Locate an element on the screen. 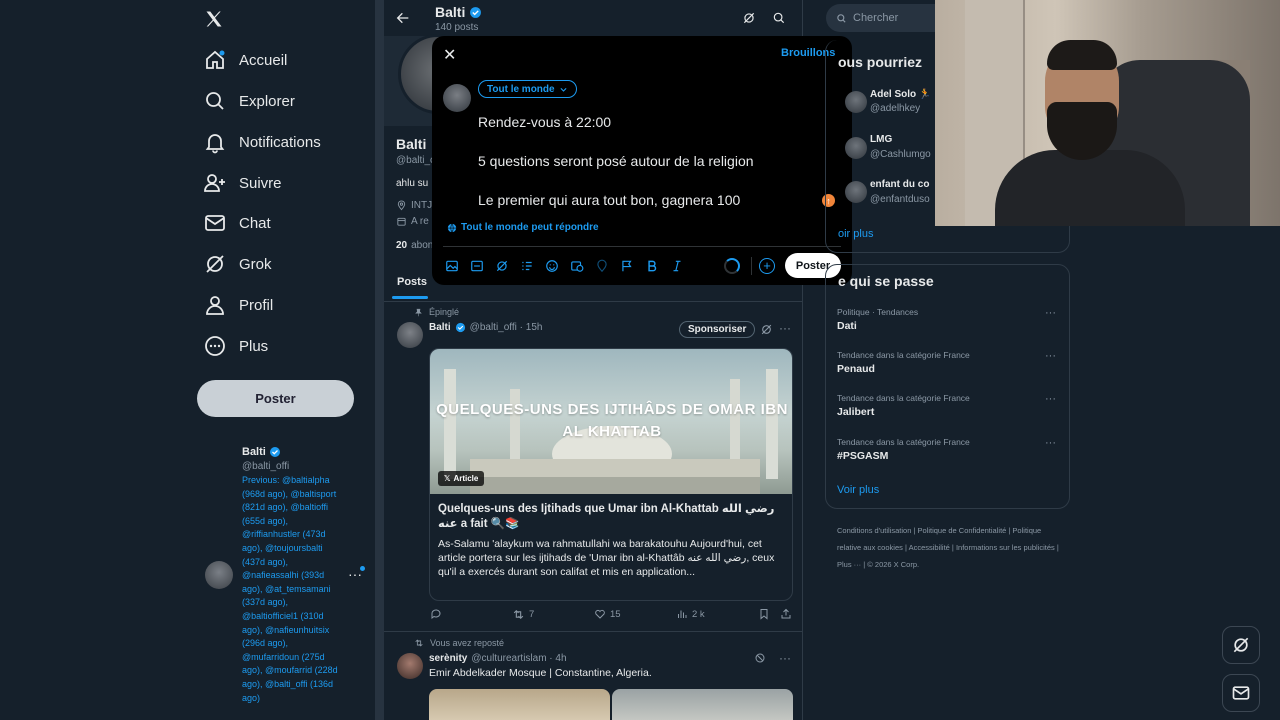 The image size is (1280, 720). suggestion-name: enfant du co is located at coordinates (899, 184).